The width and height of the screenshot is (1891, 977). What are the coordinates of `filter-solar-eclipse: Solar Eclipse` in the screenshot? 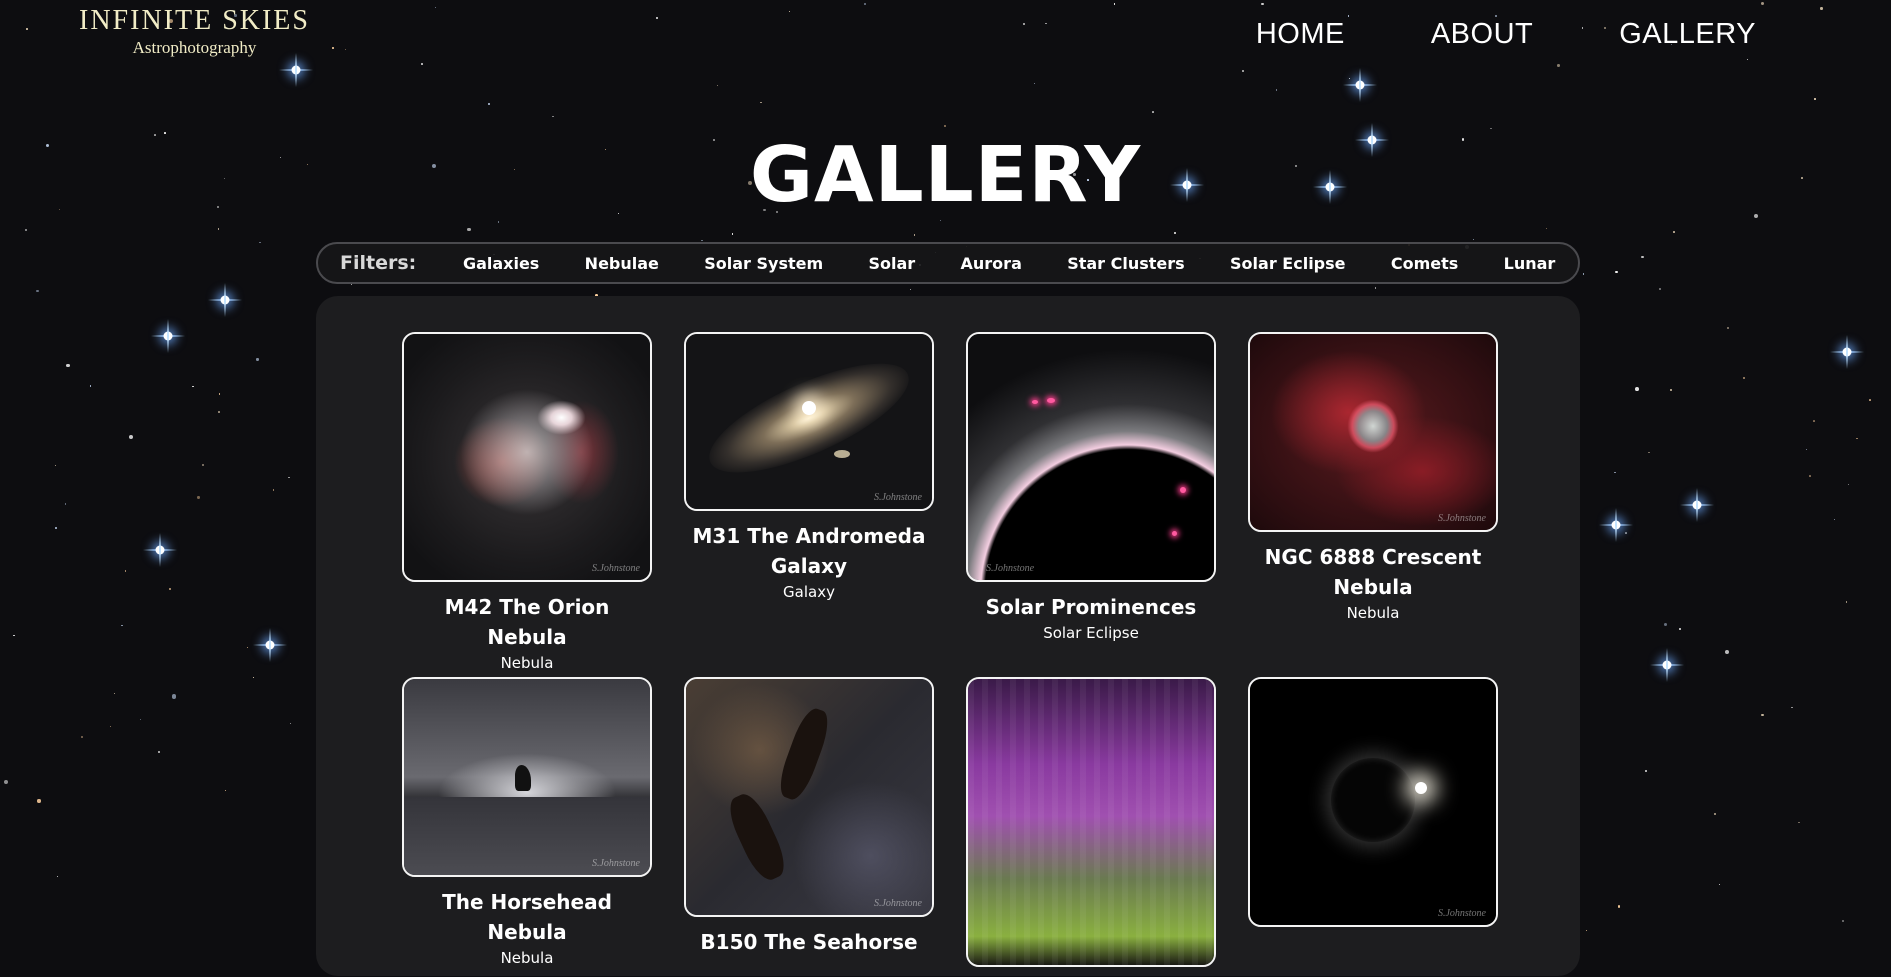 It's located at (1287, 263).